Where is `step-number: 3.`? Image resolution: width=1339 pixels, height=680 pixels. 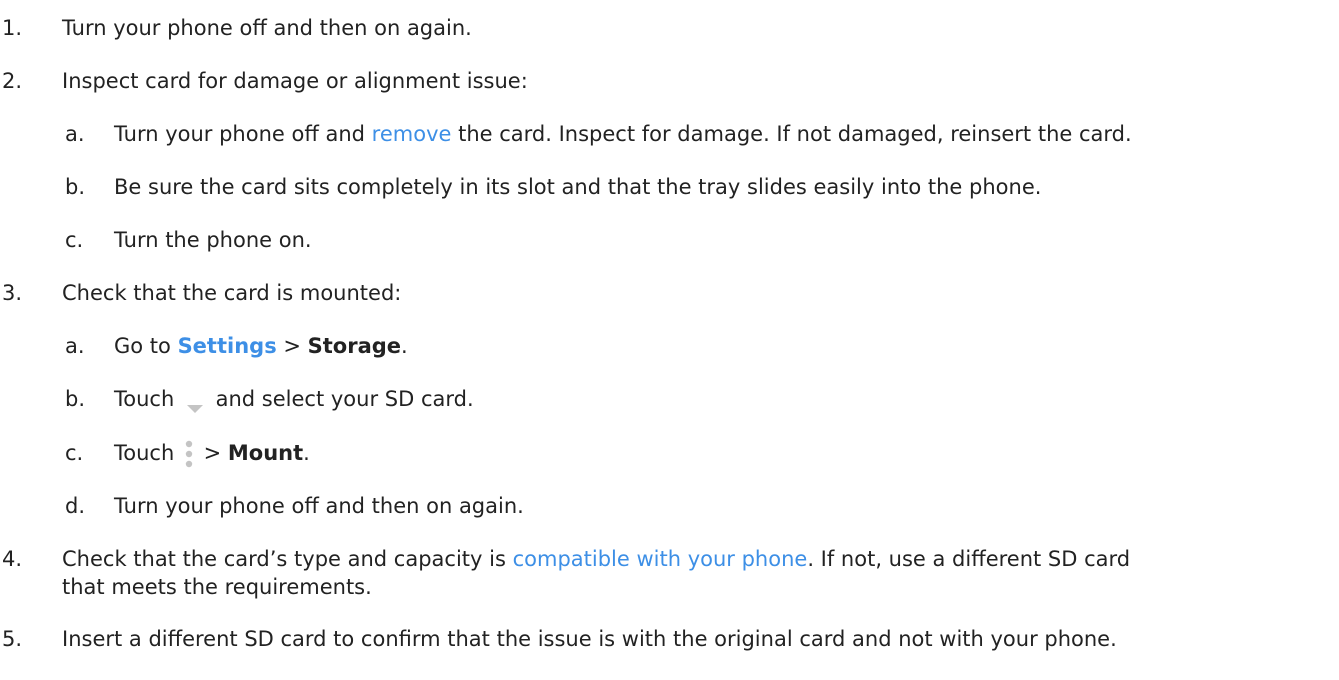 step-number: 3. is located at coordinates (12, 293).